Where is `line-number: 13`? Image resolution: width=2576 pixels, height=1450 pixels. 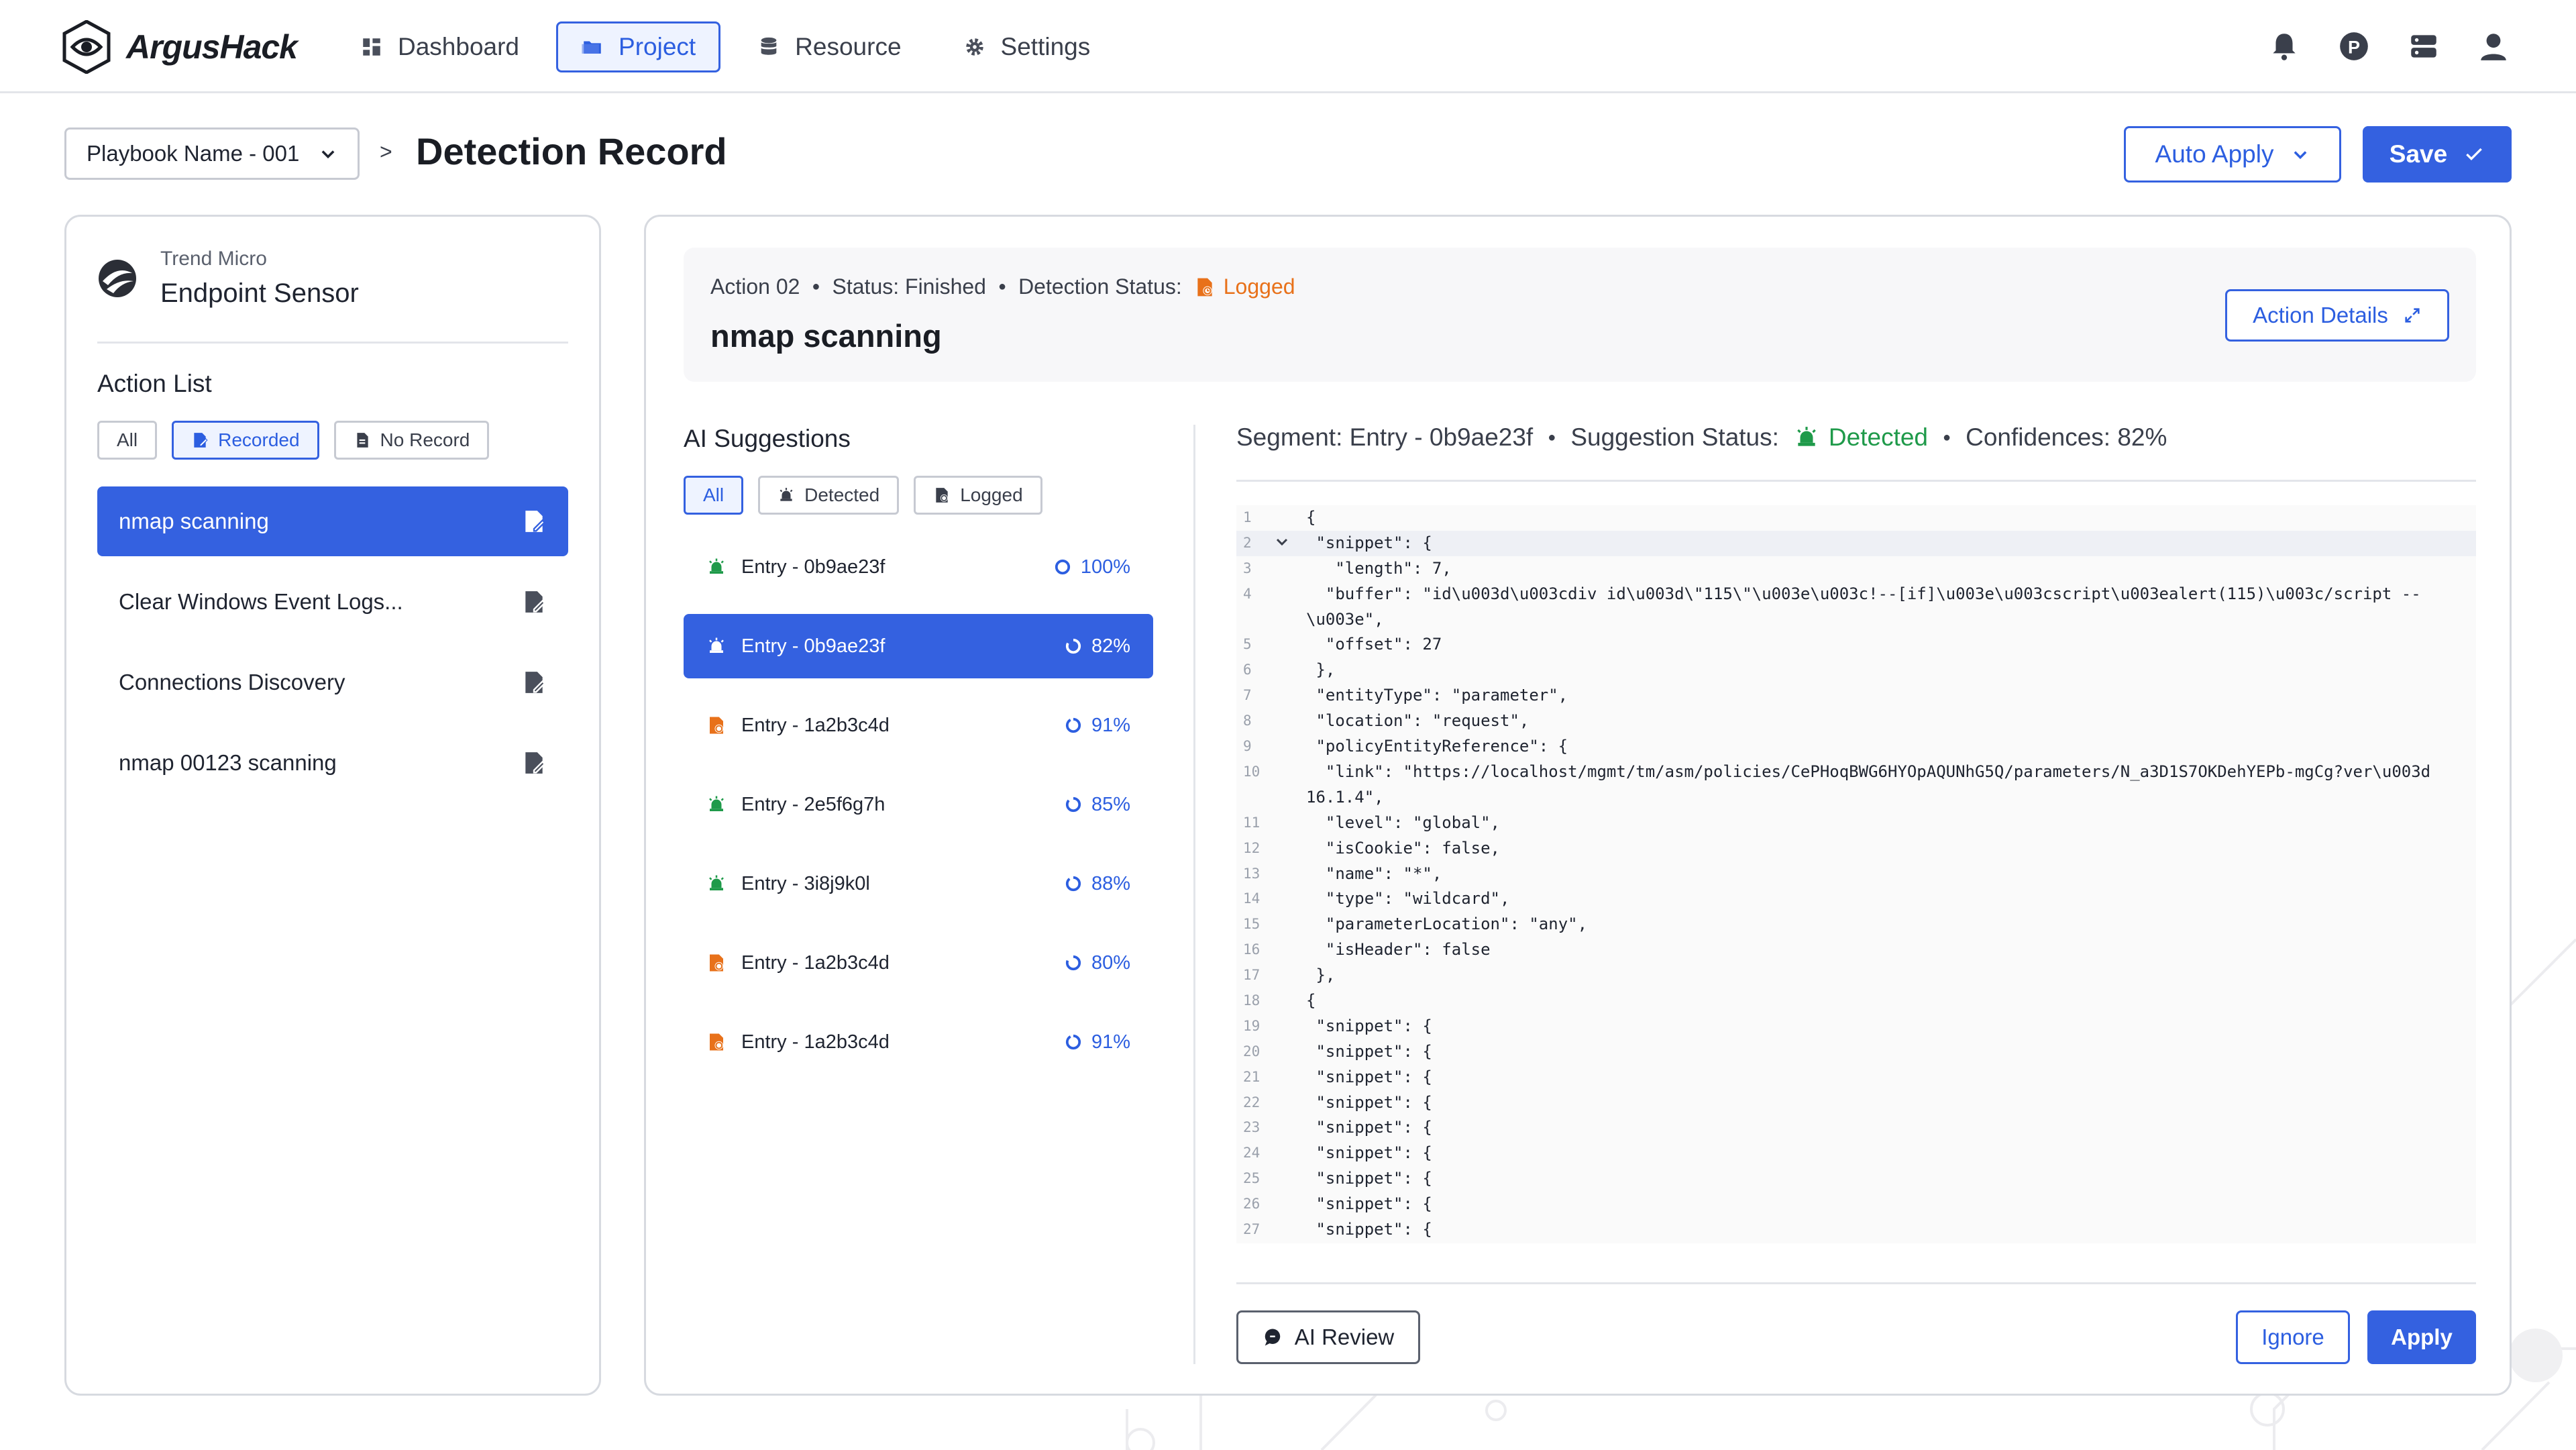
line-number: 13 is located at coordinates (1251, 873).